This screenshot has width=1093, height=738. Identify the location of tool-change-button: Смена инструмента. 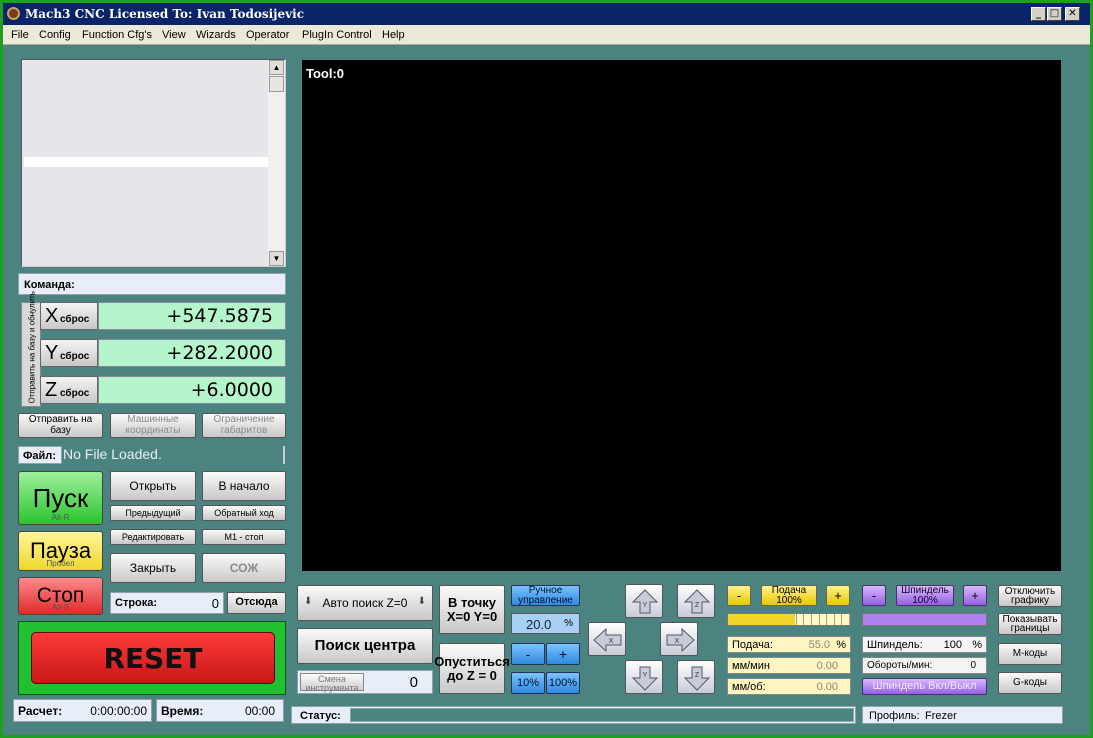
(332, 683).